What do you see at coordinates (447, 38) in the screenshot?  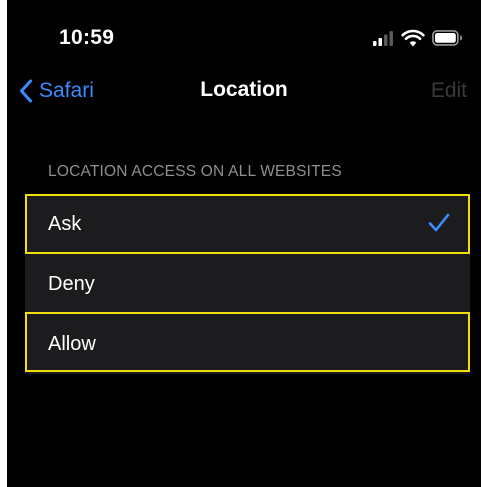 I see `battery-icon` at bounding box center [447, 38].